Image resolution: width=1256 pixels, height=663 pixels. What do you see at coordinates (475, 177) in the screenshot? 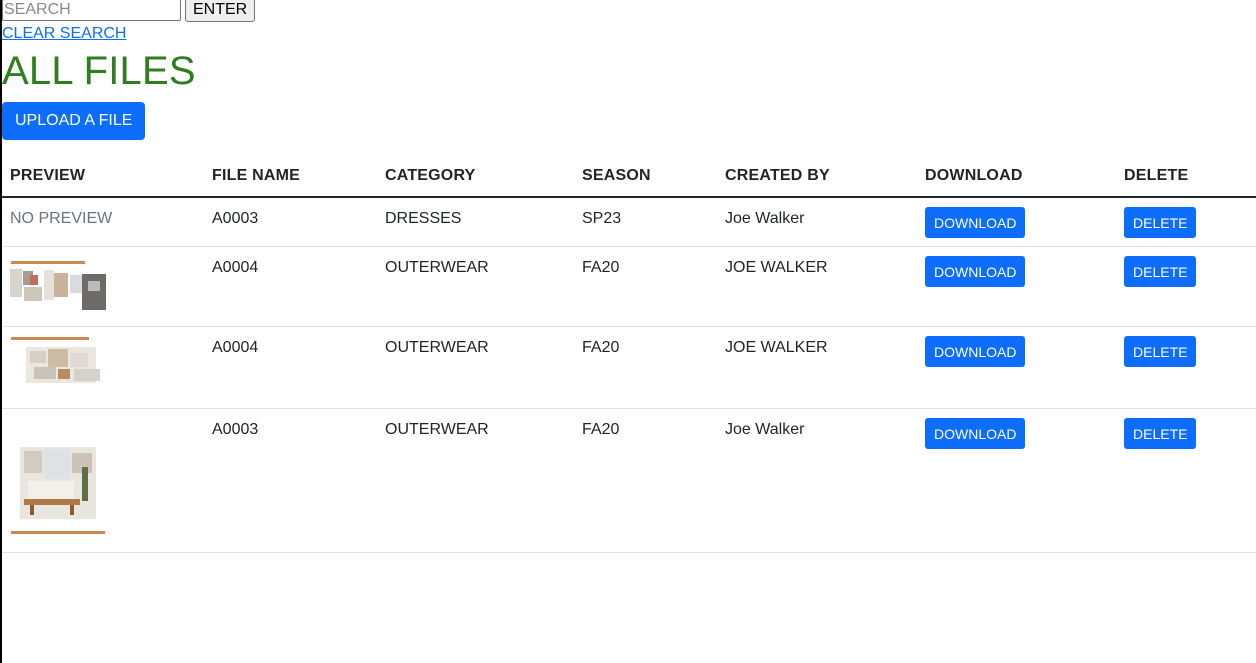
I see `header-category: CATEGORY` at bounding box center [475, 177].